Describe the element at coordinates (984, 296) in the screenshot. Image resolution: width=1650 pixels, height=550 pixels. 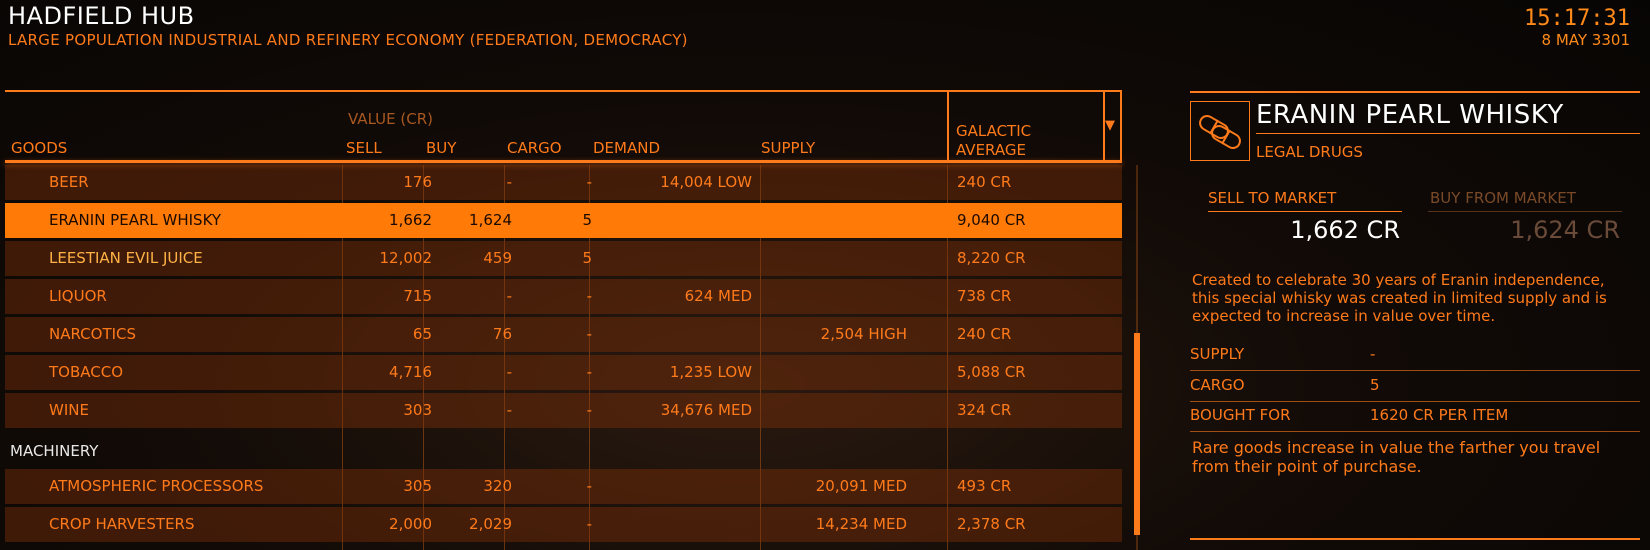
I see `galactic-average: 738 CR` at that location.